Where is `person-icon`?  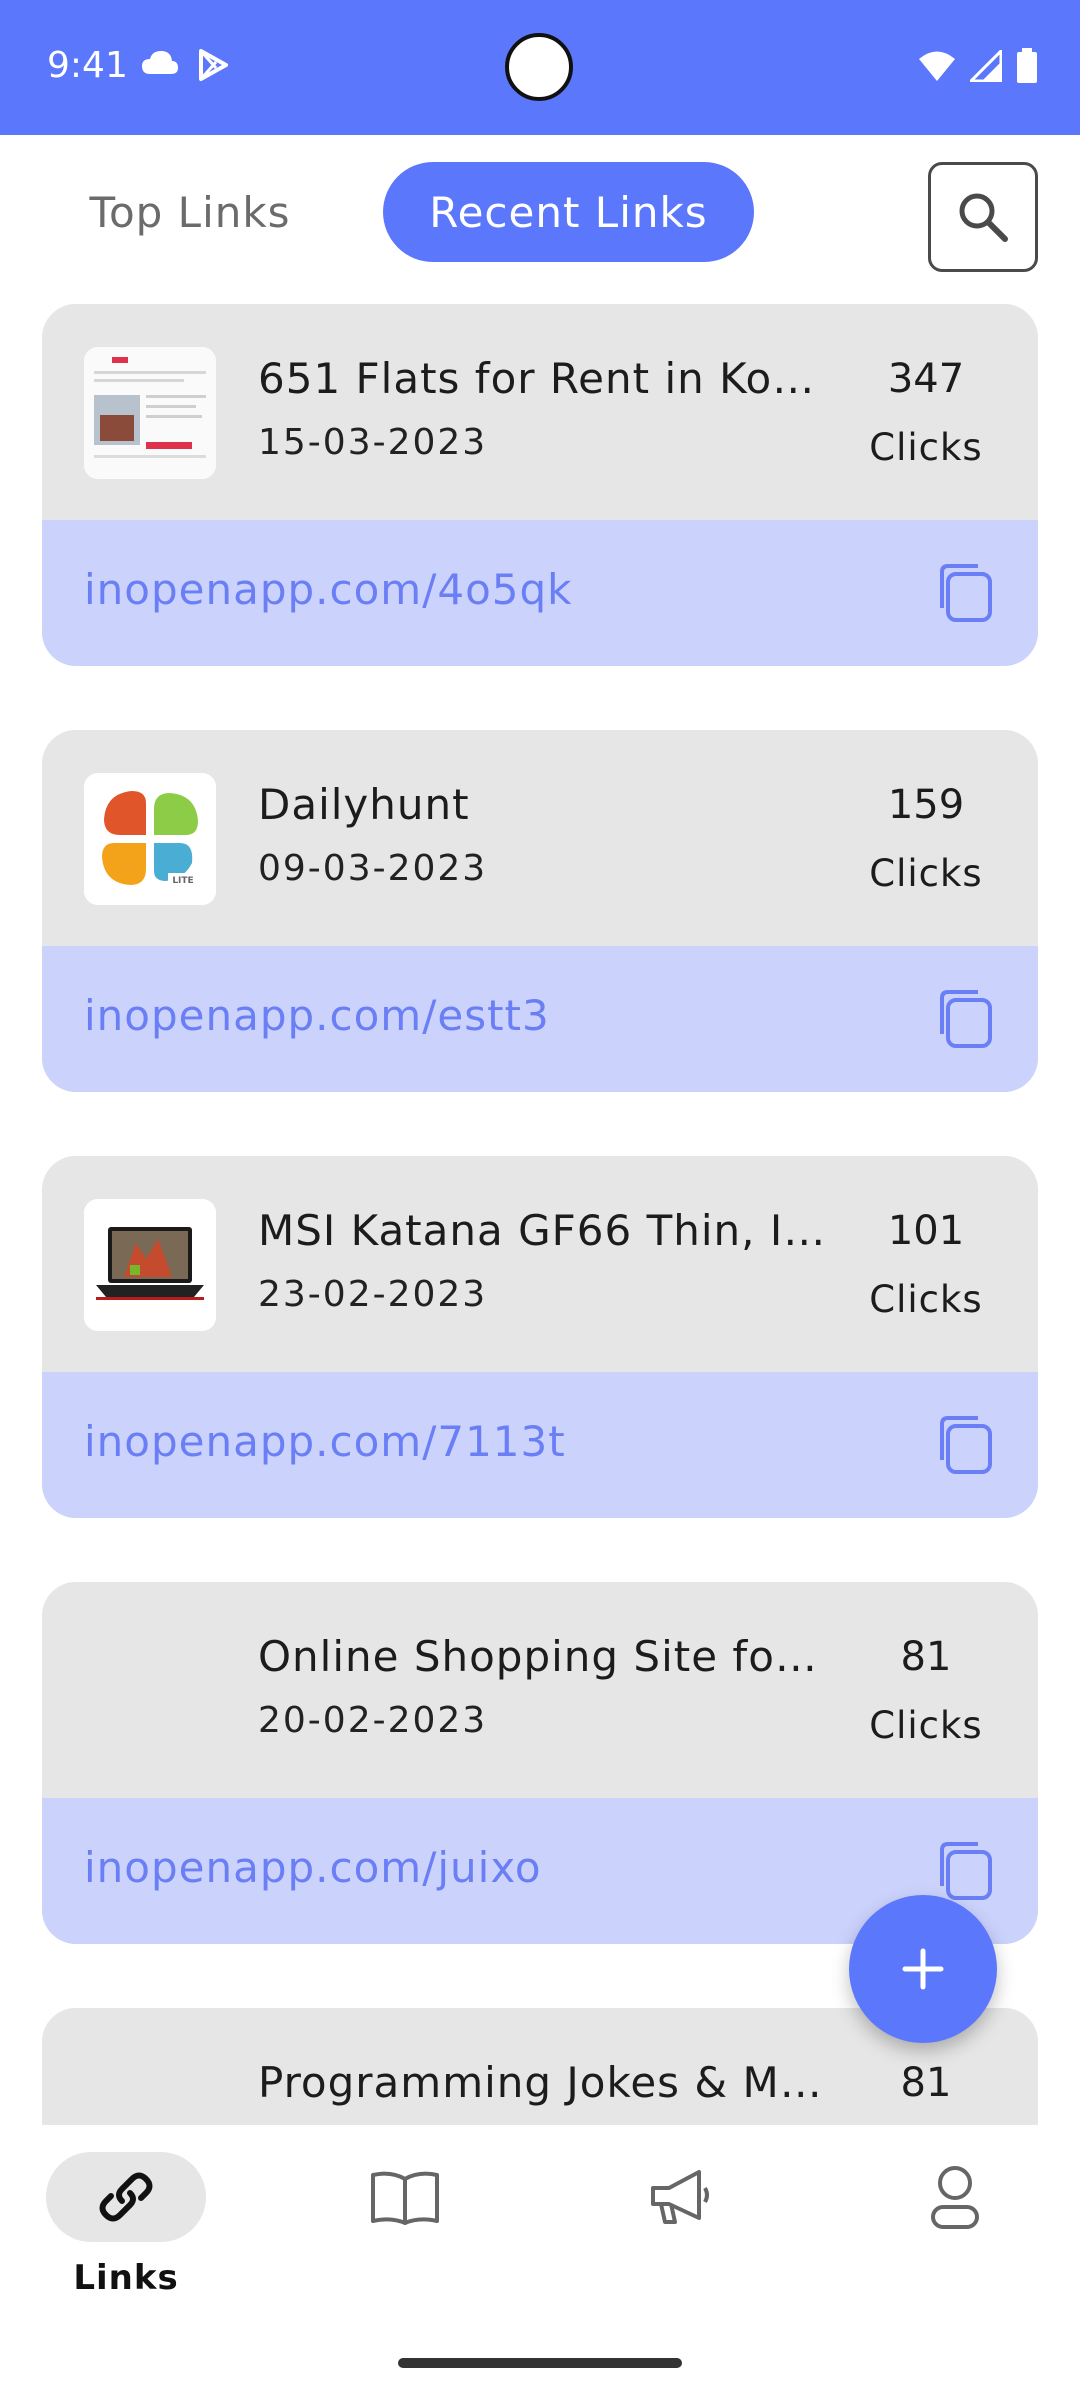
person-icon is located at coordinates (955, 2197).